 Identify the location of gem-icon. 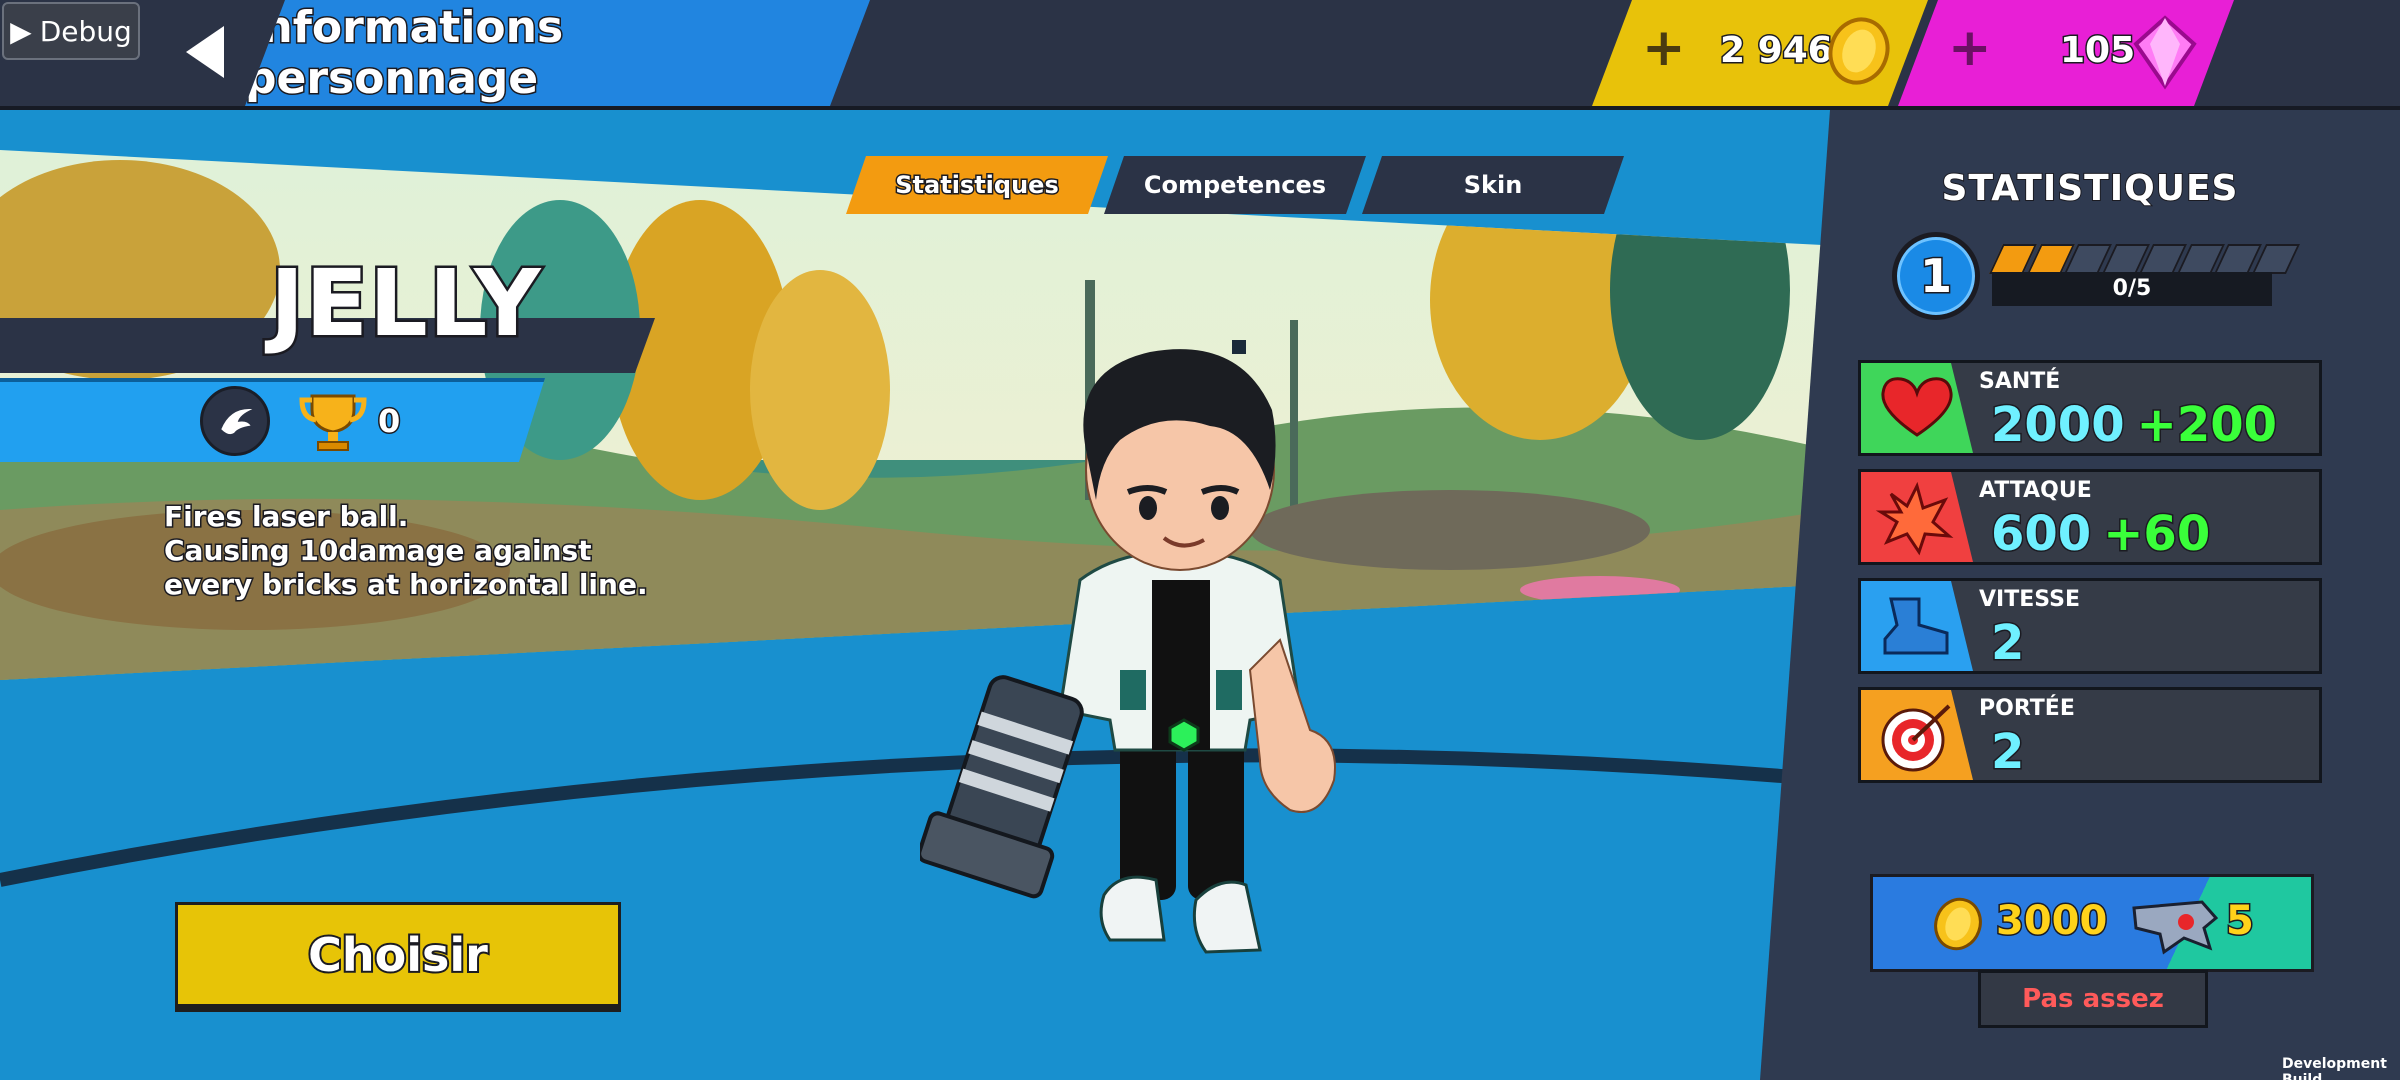
(2165, 52).